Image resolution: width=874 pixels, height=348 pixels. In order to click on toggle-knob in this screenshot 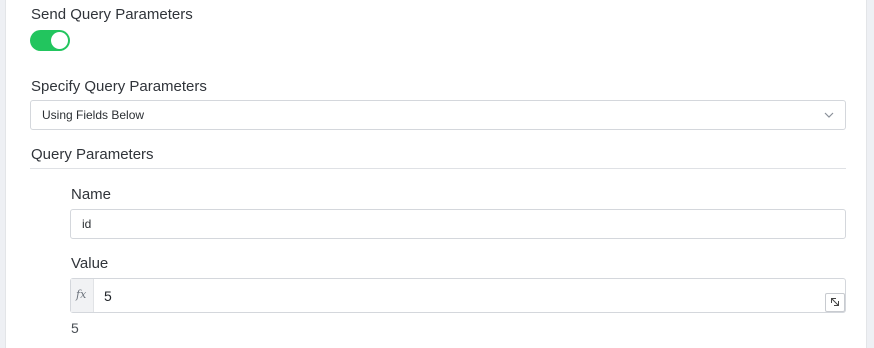, I will do `click(59, 40)`.